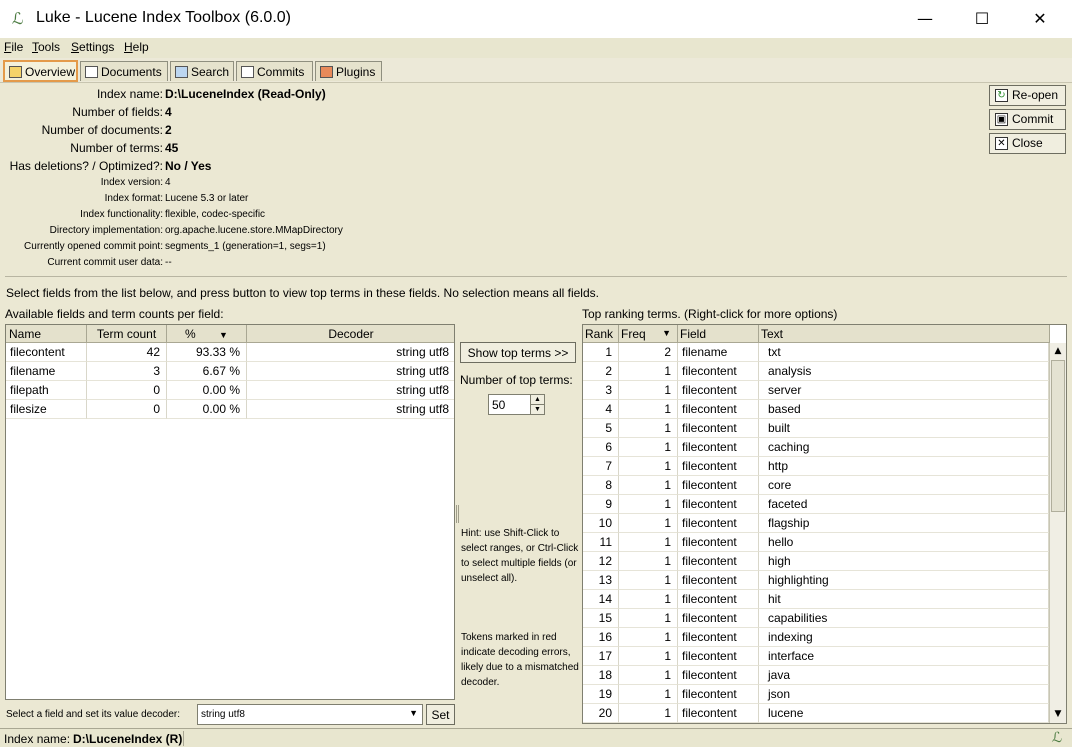  What do you see at coordinates (440, 714) in the screenshot?
I see `set-decoder-button: Set` at bounding box center [440, 714].